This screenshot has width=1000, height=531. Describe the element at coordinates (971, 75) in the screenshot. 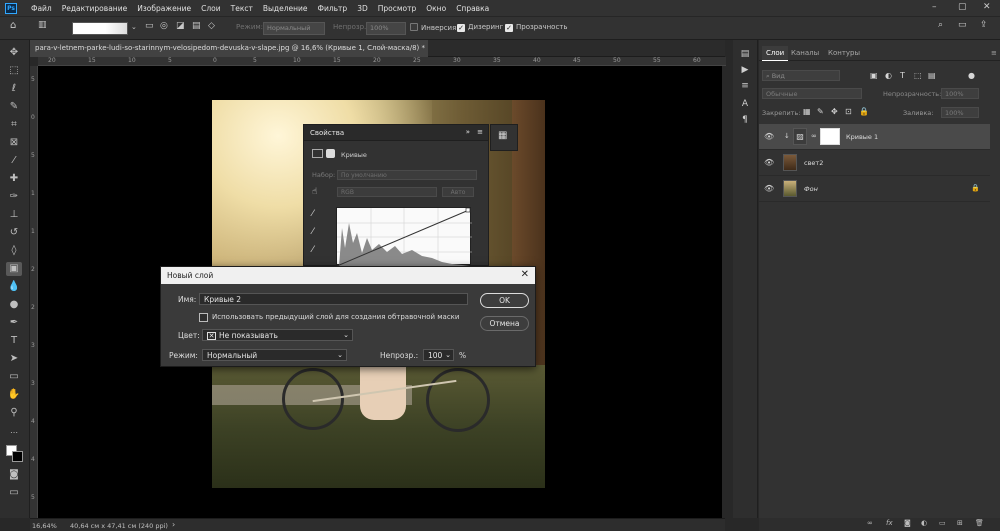

I see `filter-toggle-icon: ●` at that location.